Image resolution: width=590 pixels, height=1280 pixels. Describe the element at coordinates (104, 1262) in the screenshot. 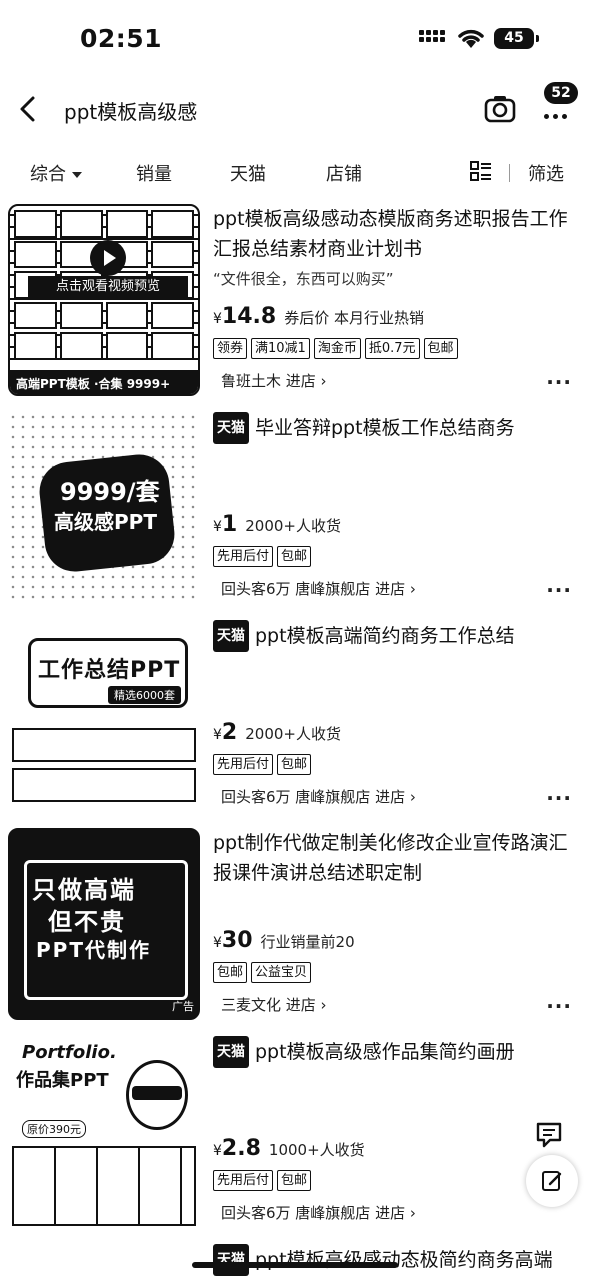

I see `product-thumbnail` at that location.